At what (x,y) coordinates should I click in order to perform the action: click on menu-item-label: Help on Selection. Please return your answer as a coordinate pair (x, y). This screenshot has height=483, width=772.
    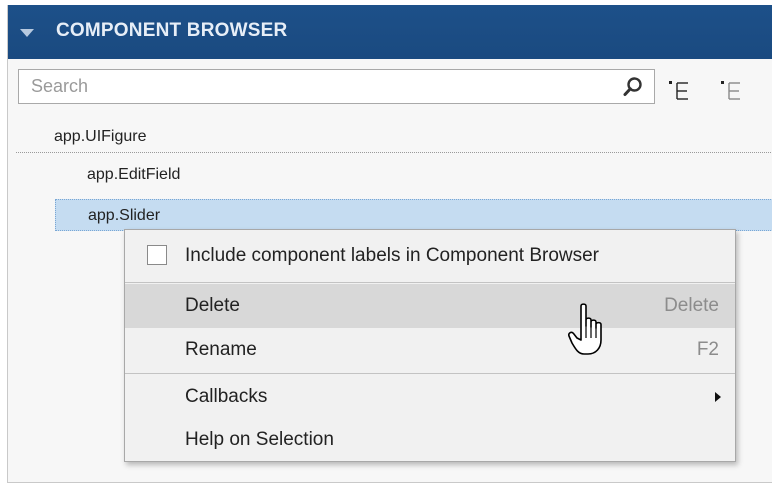
    Looking at the image, I should click on (259, 439).